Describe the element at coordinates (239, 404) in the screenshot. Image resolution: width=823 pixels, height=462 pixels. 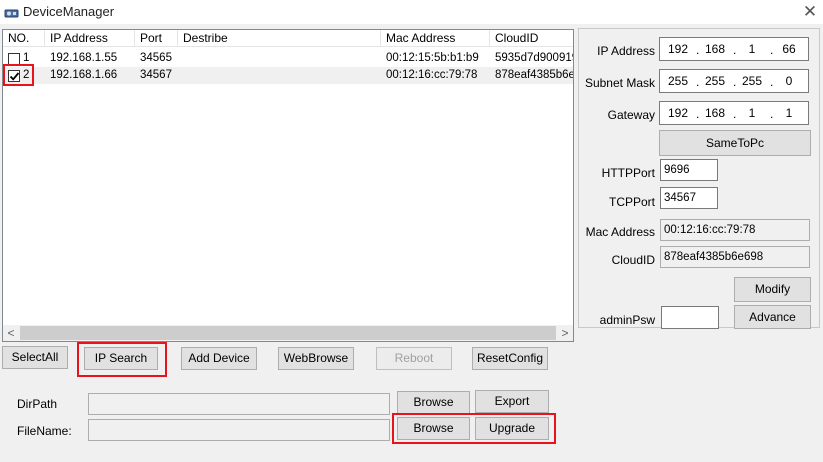
I see `dirpath-field` at that location.